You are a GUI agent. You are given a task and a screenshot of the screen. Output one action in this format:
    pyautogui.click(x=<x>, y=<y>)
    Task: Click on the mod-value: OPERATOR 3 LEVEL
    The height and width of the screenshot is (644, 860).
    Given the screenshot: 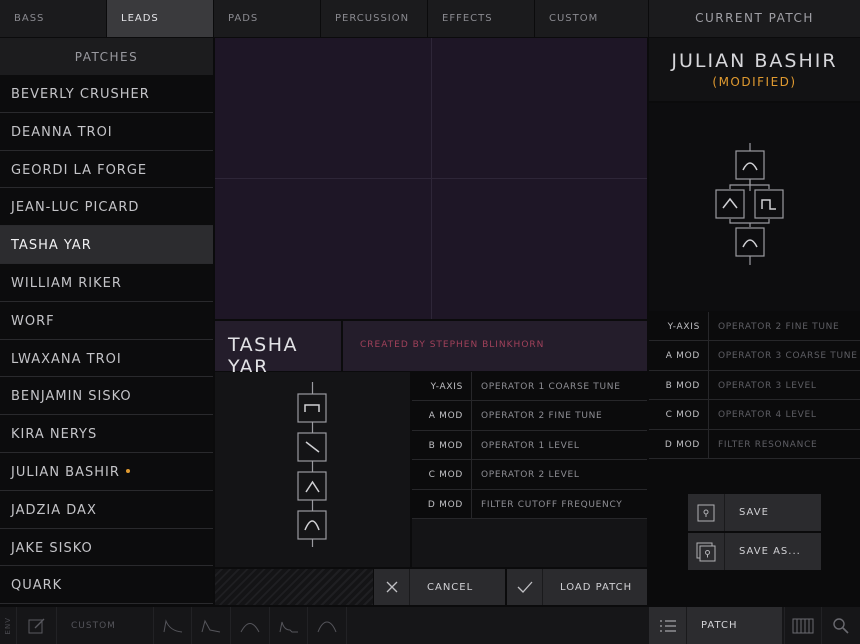 What is the action you would take?
    pyautogui.click(x=767, y=385)
    